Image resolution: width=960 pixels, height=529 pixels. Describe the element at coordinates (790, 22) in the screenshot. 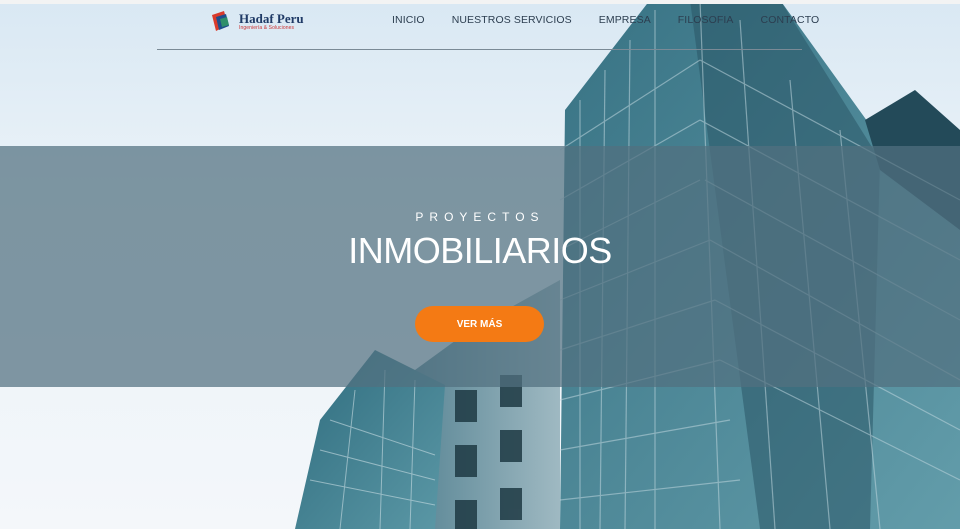

I see `nav-item-contacto: CONTACTO` at that location.